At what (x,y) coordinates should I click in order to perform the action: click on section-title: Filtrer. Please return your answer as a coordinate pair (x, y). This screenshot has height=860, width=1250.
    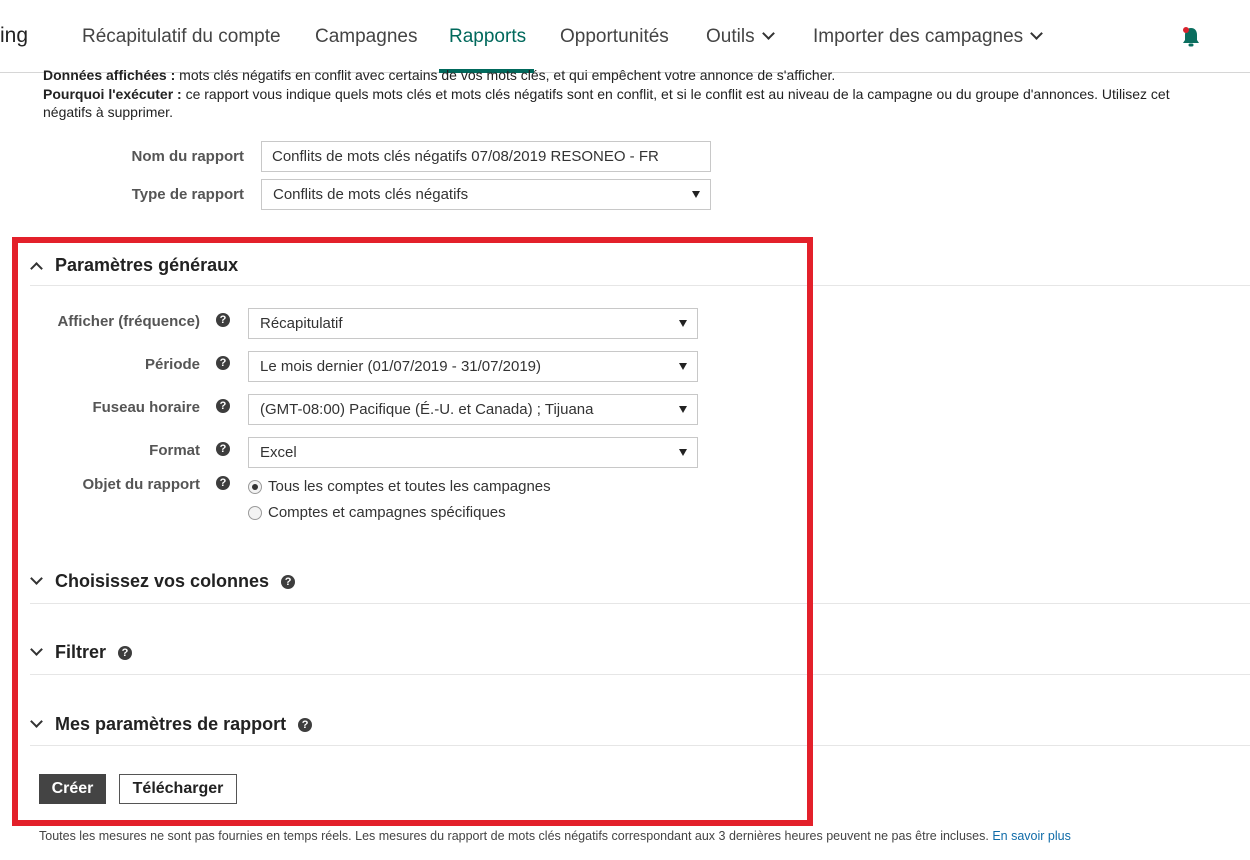
    Looking at the image, I should click on (81, 652).